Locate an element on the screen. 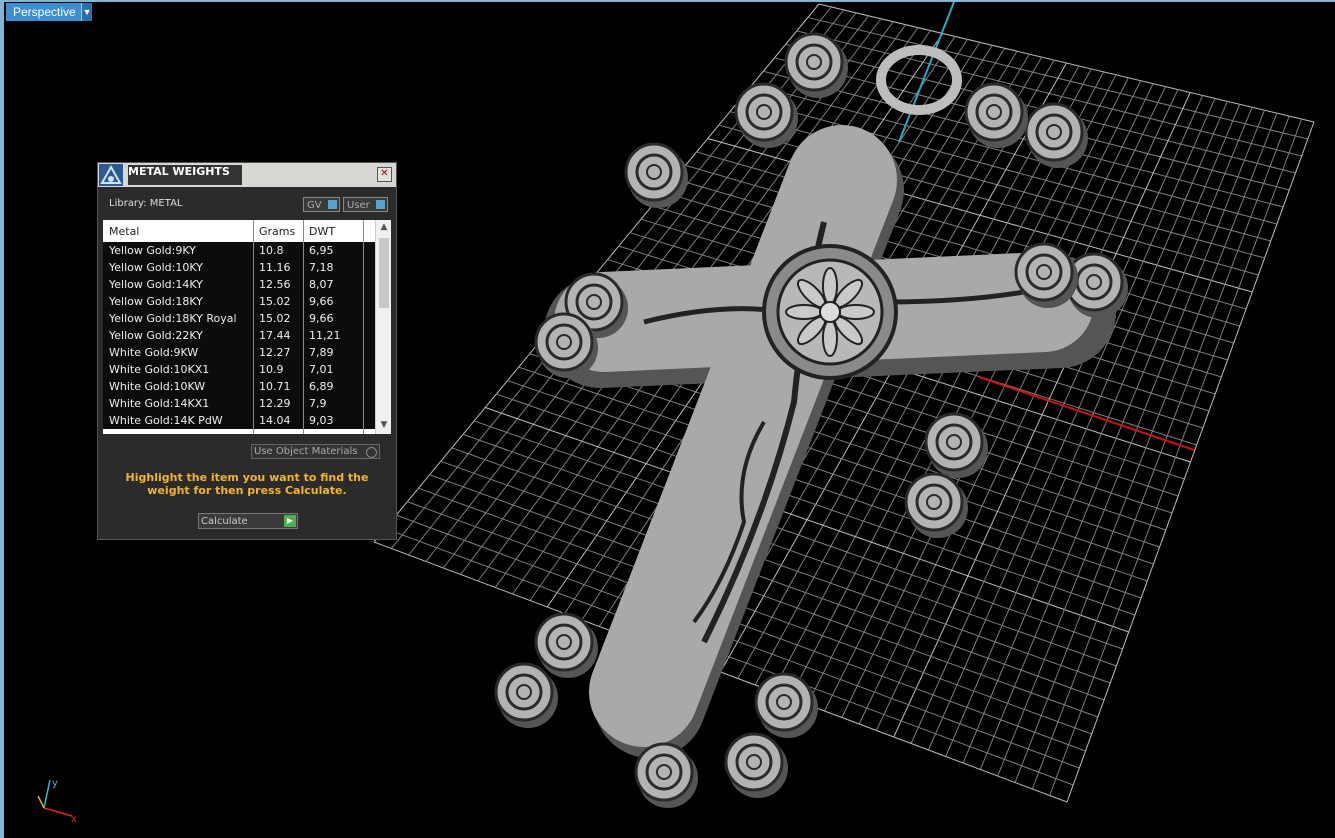 The width and height of the screenshot is (1335, 838). cell-dwt: 9,03 is located at coordinates (321, 420).